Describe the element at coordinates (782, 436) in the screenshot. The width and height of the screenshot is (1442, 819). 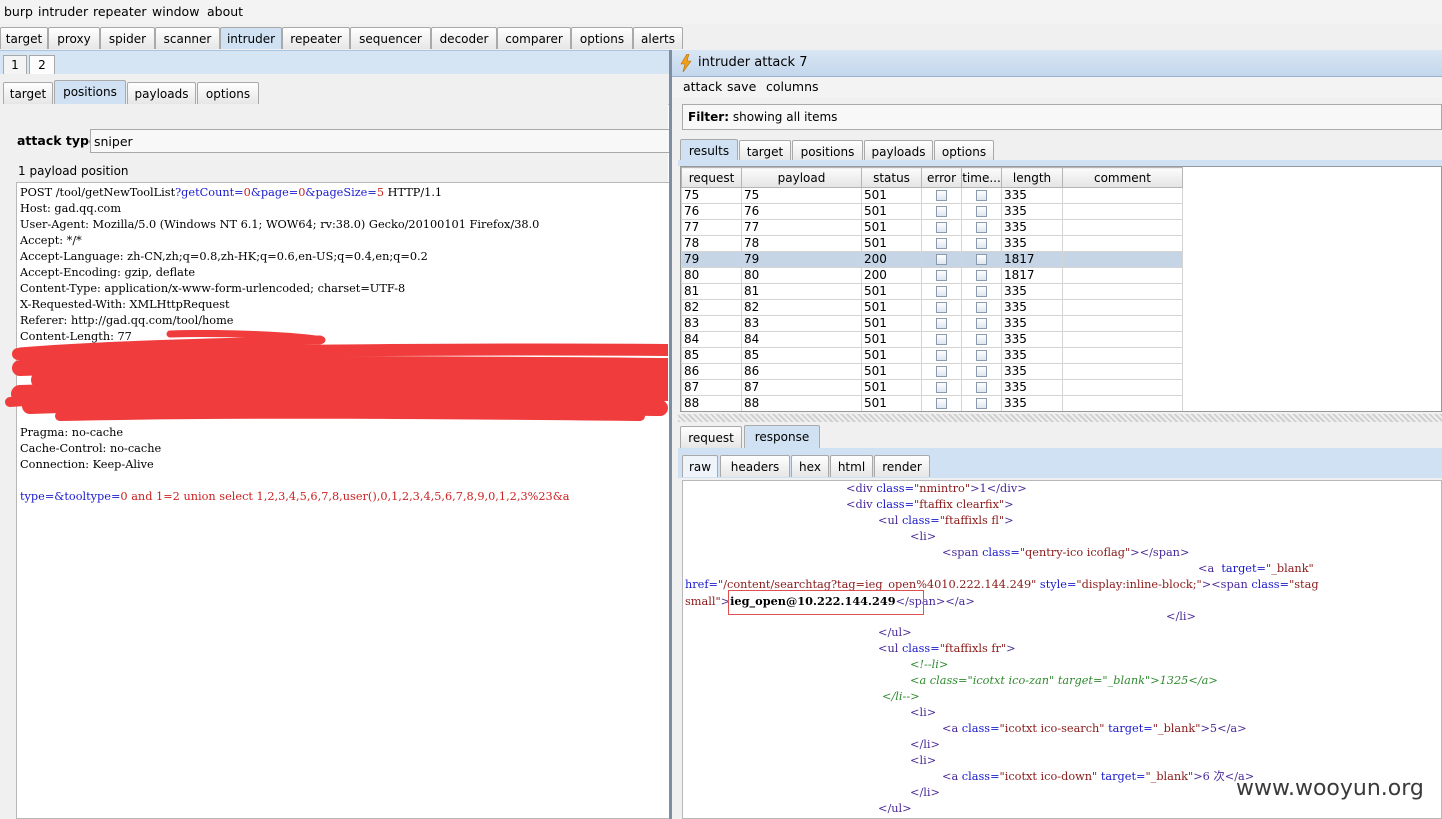
I see `tab-response: response` at that location.